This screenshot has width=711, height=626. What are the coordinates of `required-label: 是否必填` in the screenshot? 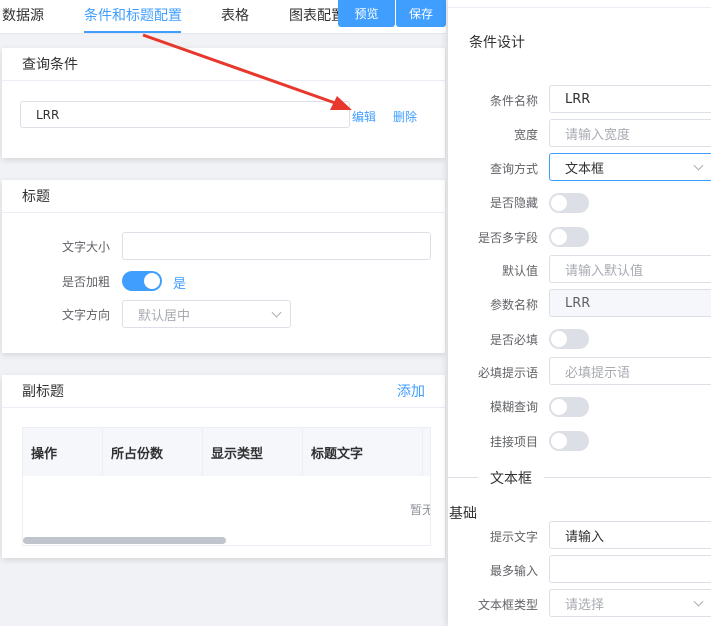 It's located at (513, 340).